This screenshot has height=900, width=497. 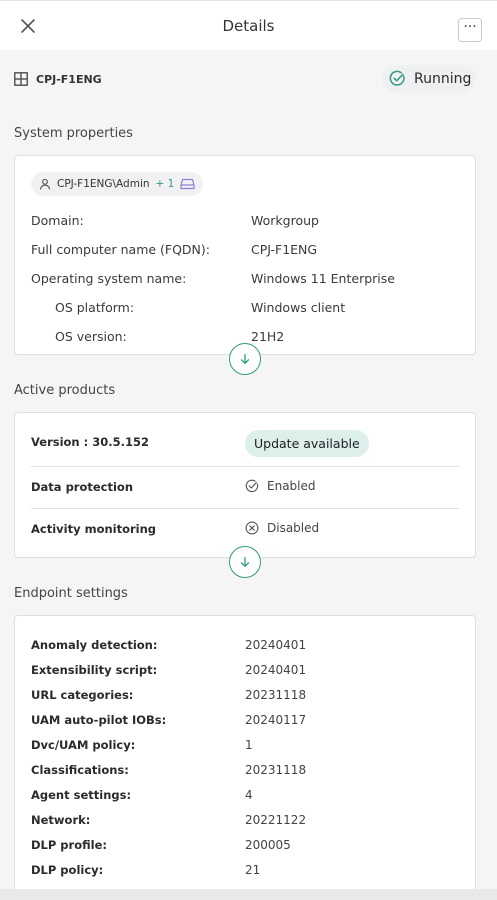 I want to click on status-badge: Running, so click(x=429, y=78).